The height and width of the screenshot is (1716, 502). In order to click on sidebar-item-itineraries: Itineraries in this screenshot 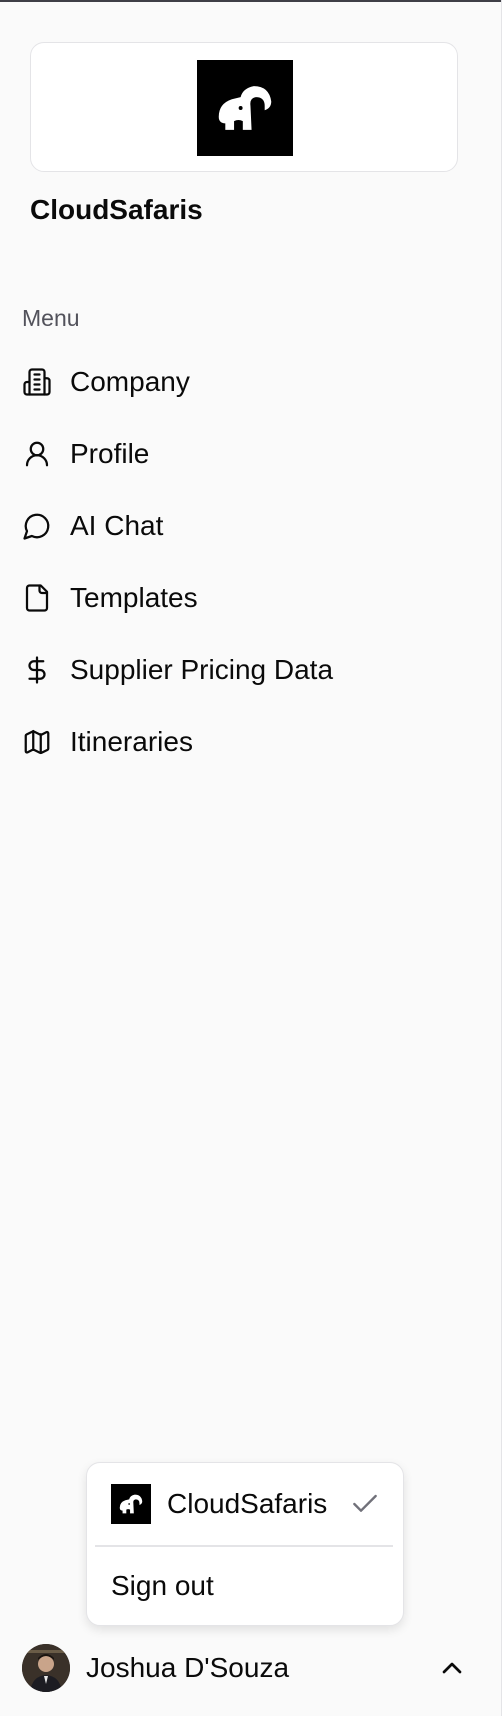, I will do `click(250, 742)`.